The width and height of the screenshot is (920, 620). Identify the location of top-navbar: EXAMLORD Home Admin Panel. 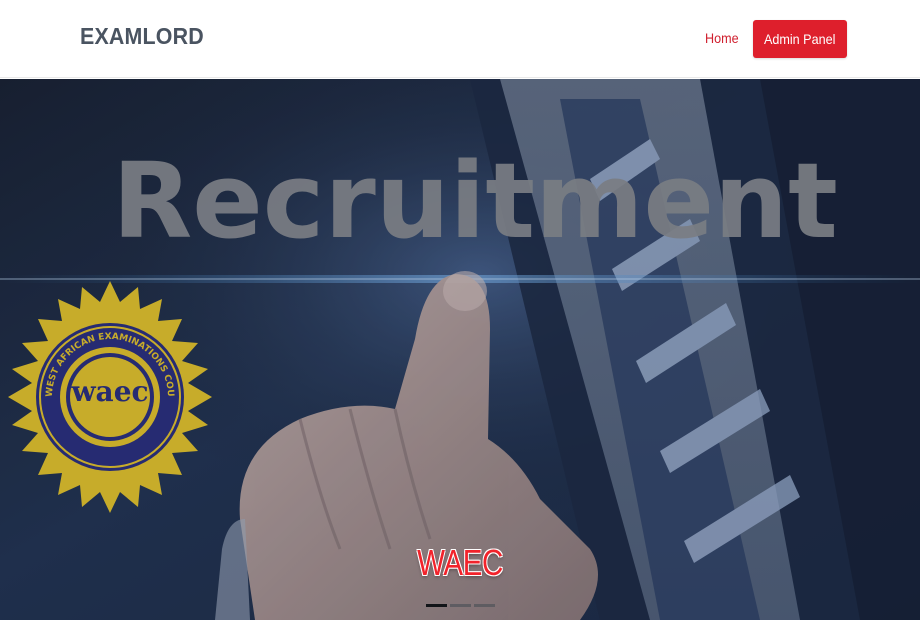
(460, 39).